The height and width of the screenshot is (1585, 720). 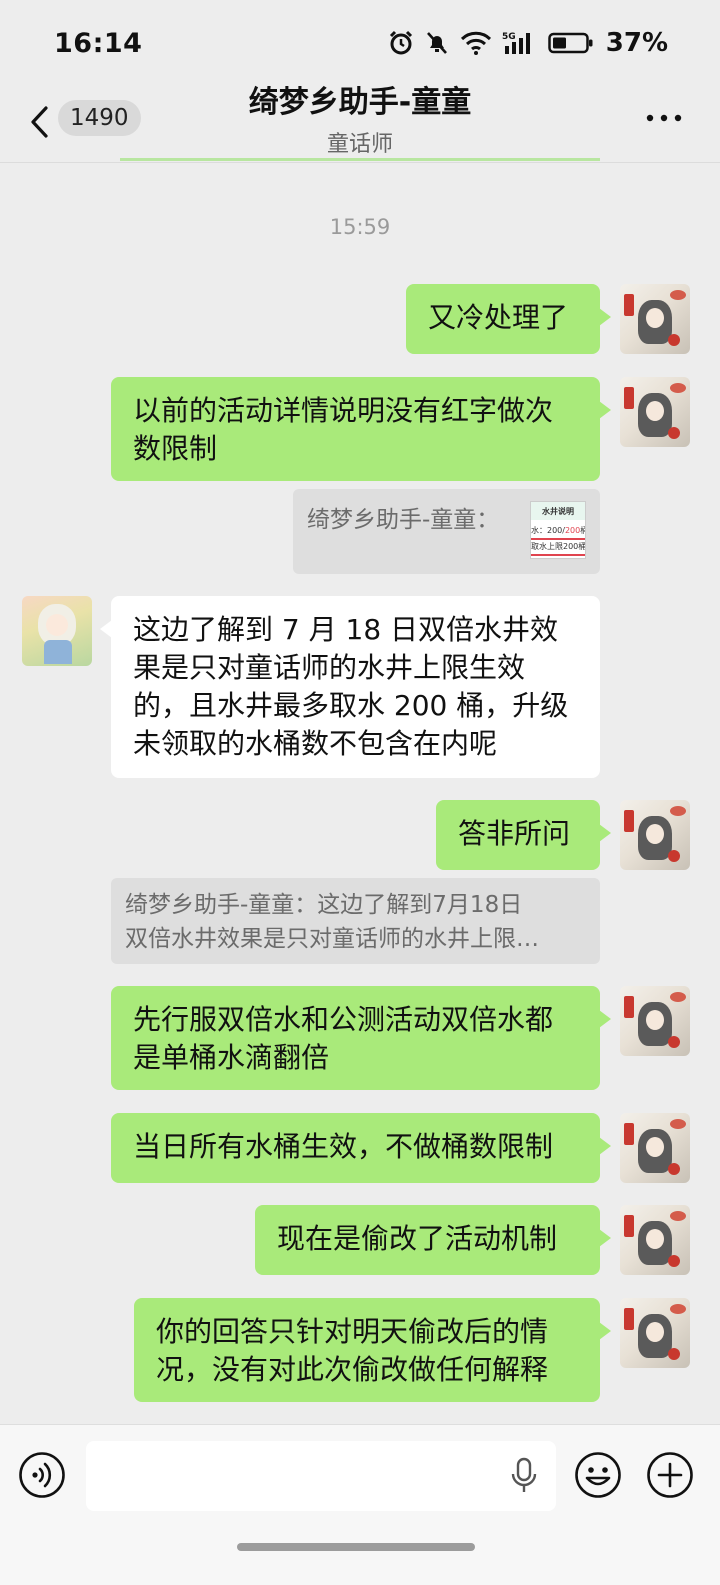 I want to click on wifi-icon, so click(x=475, y=43).